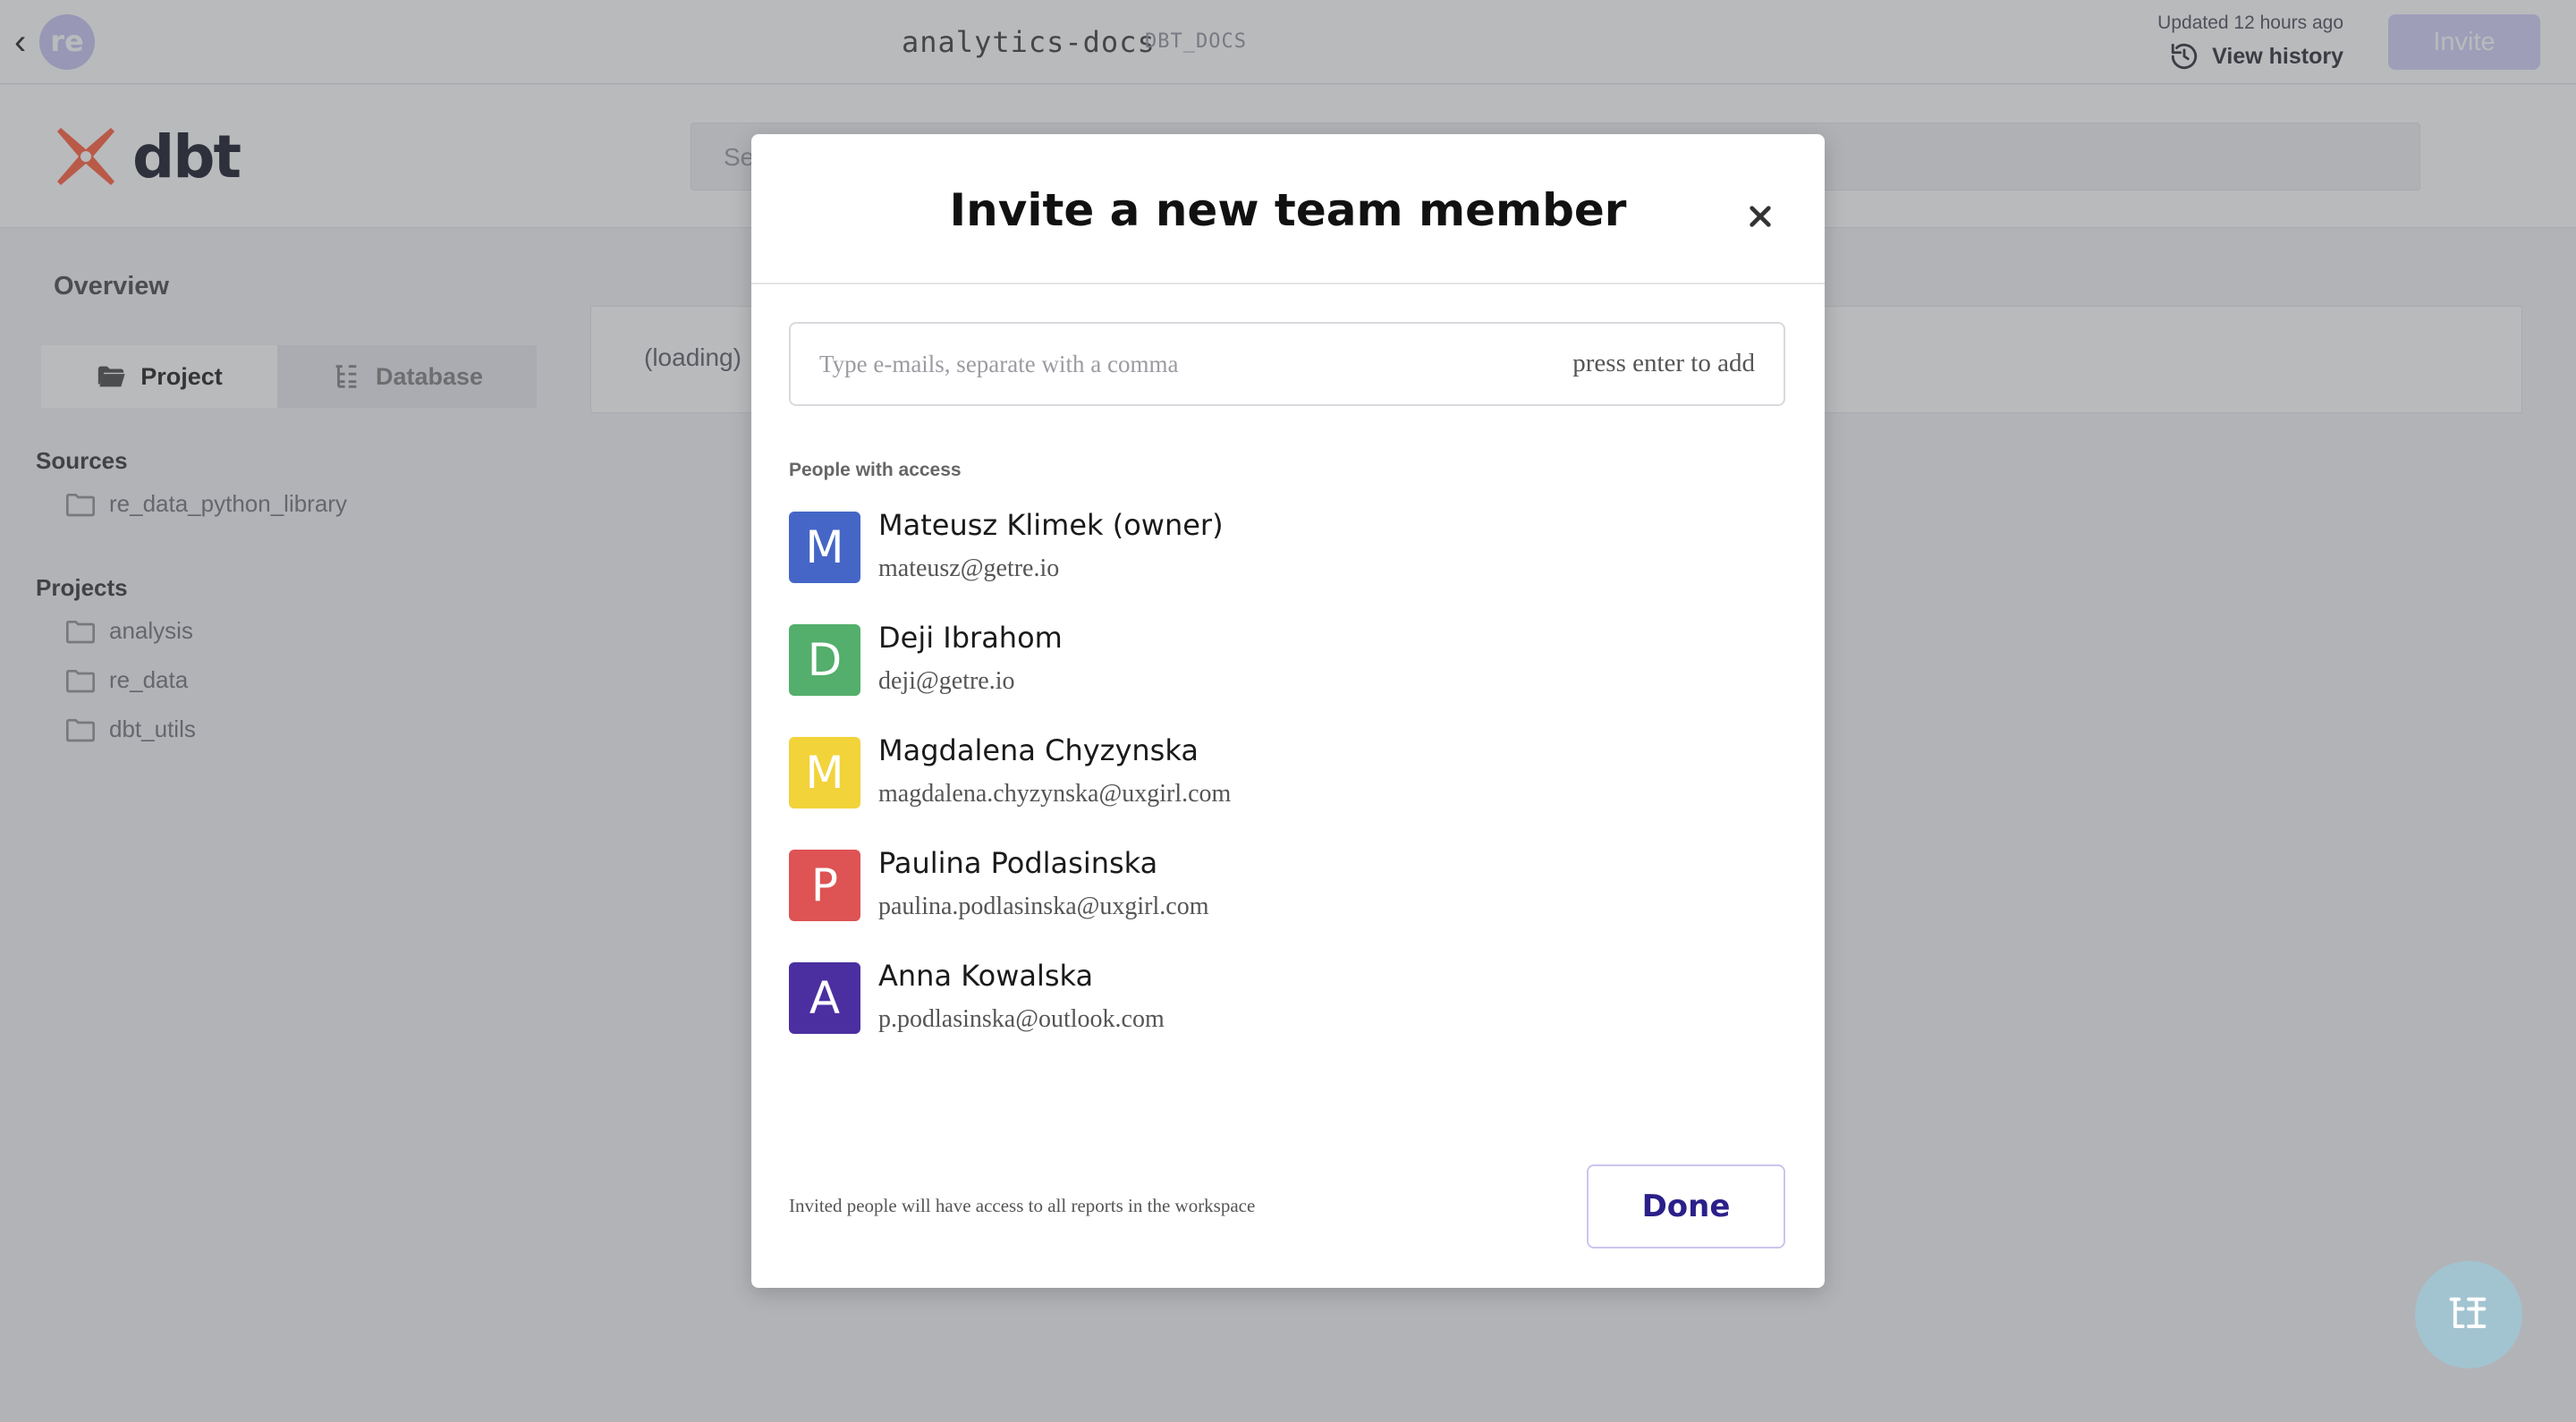 This screenshot has height=1422, width=2576. What do you see at coordinates (1051, 525) in the screenshot?
I see `person-name: Mateusz Klimek (owner)` at bounding box center [1051, 525].